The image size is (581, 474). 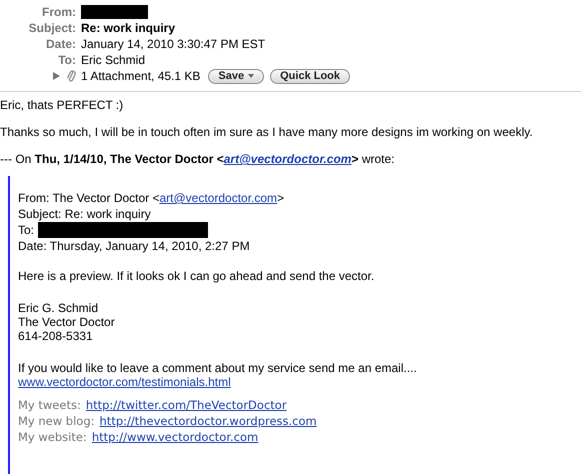 I want to click on quoted-subject: Subject: Re: work inquiry, so click(x=85, y=214).